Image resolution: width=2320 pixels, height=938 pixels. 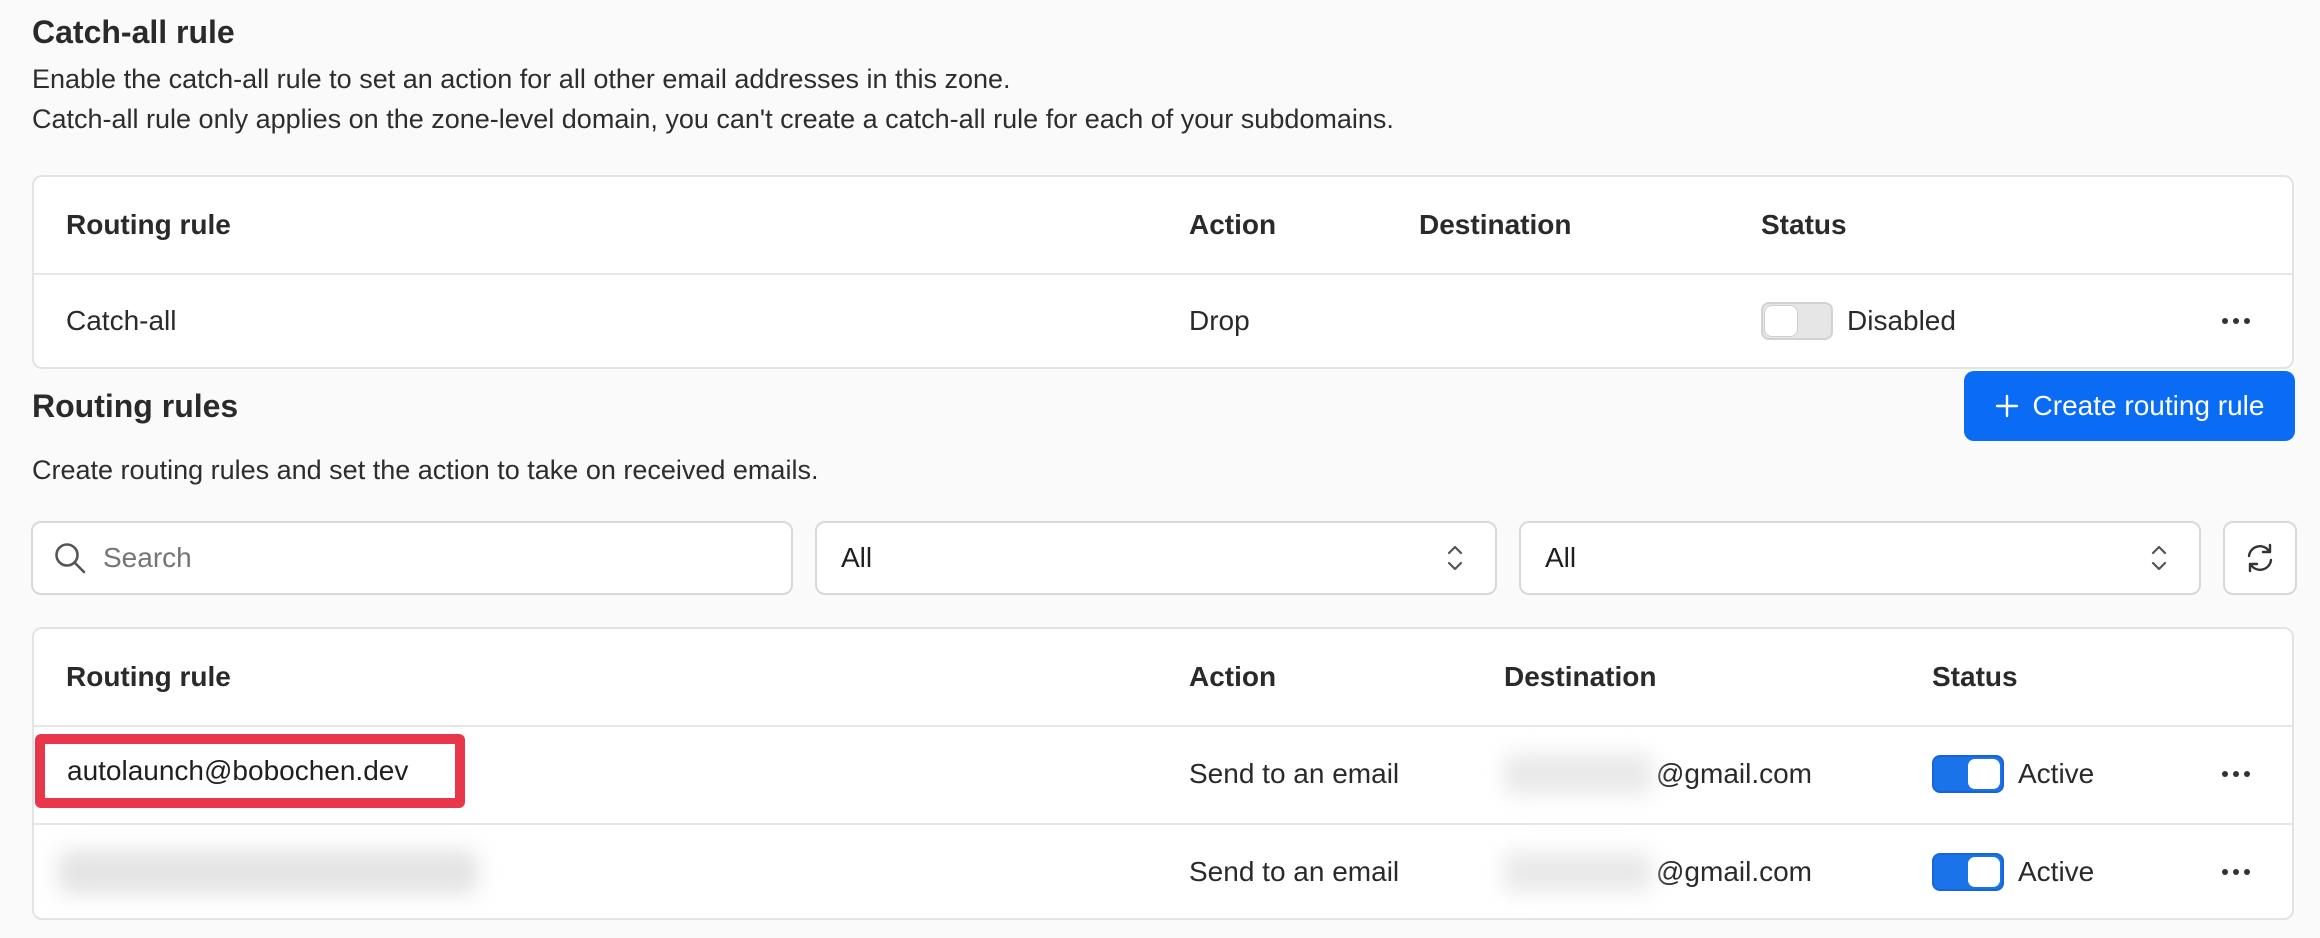 I want to click on catch-all-toggle, so click(x=1797, y=321).